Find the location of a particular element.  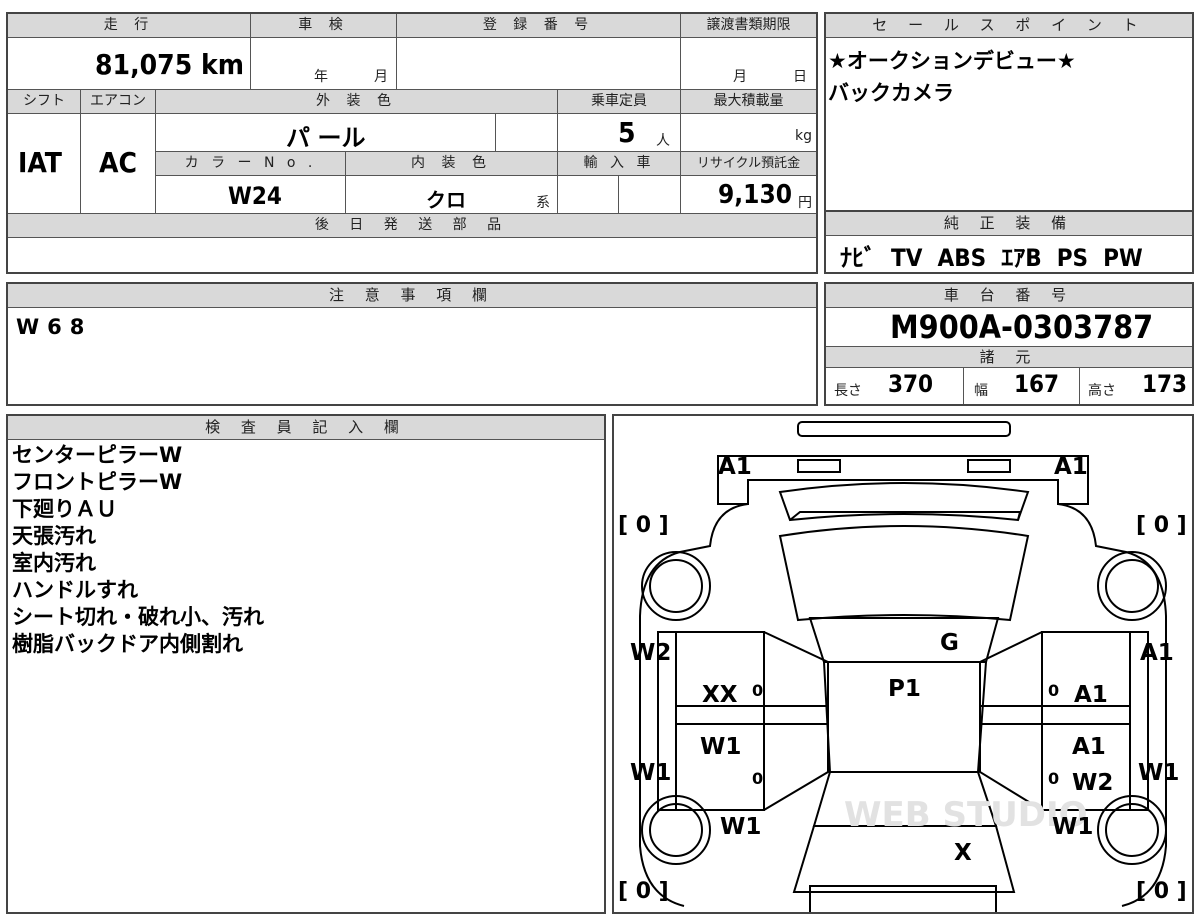

chassis-header: 車 台 番 号 is located at coordinates (1009, 296).